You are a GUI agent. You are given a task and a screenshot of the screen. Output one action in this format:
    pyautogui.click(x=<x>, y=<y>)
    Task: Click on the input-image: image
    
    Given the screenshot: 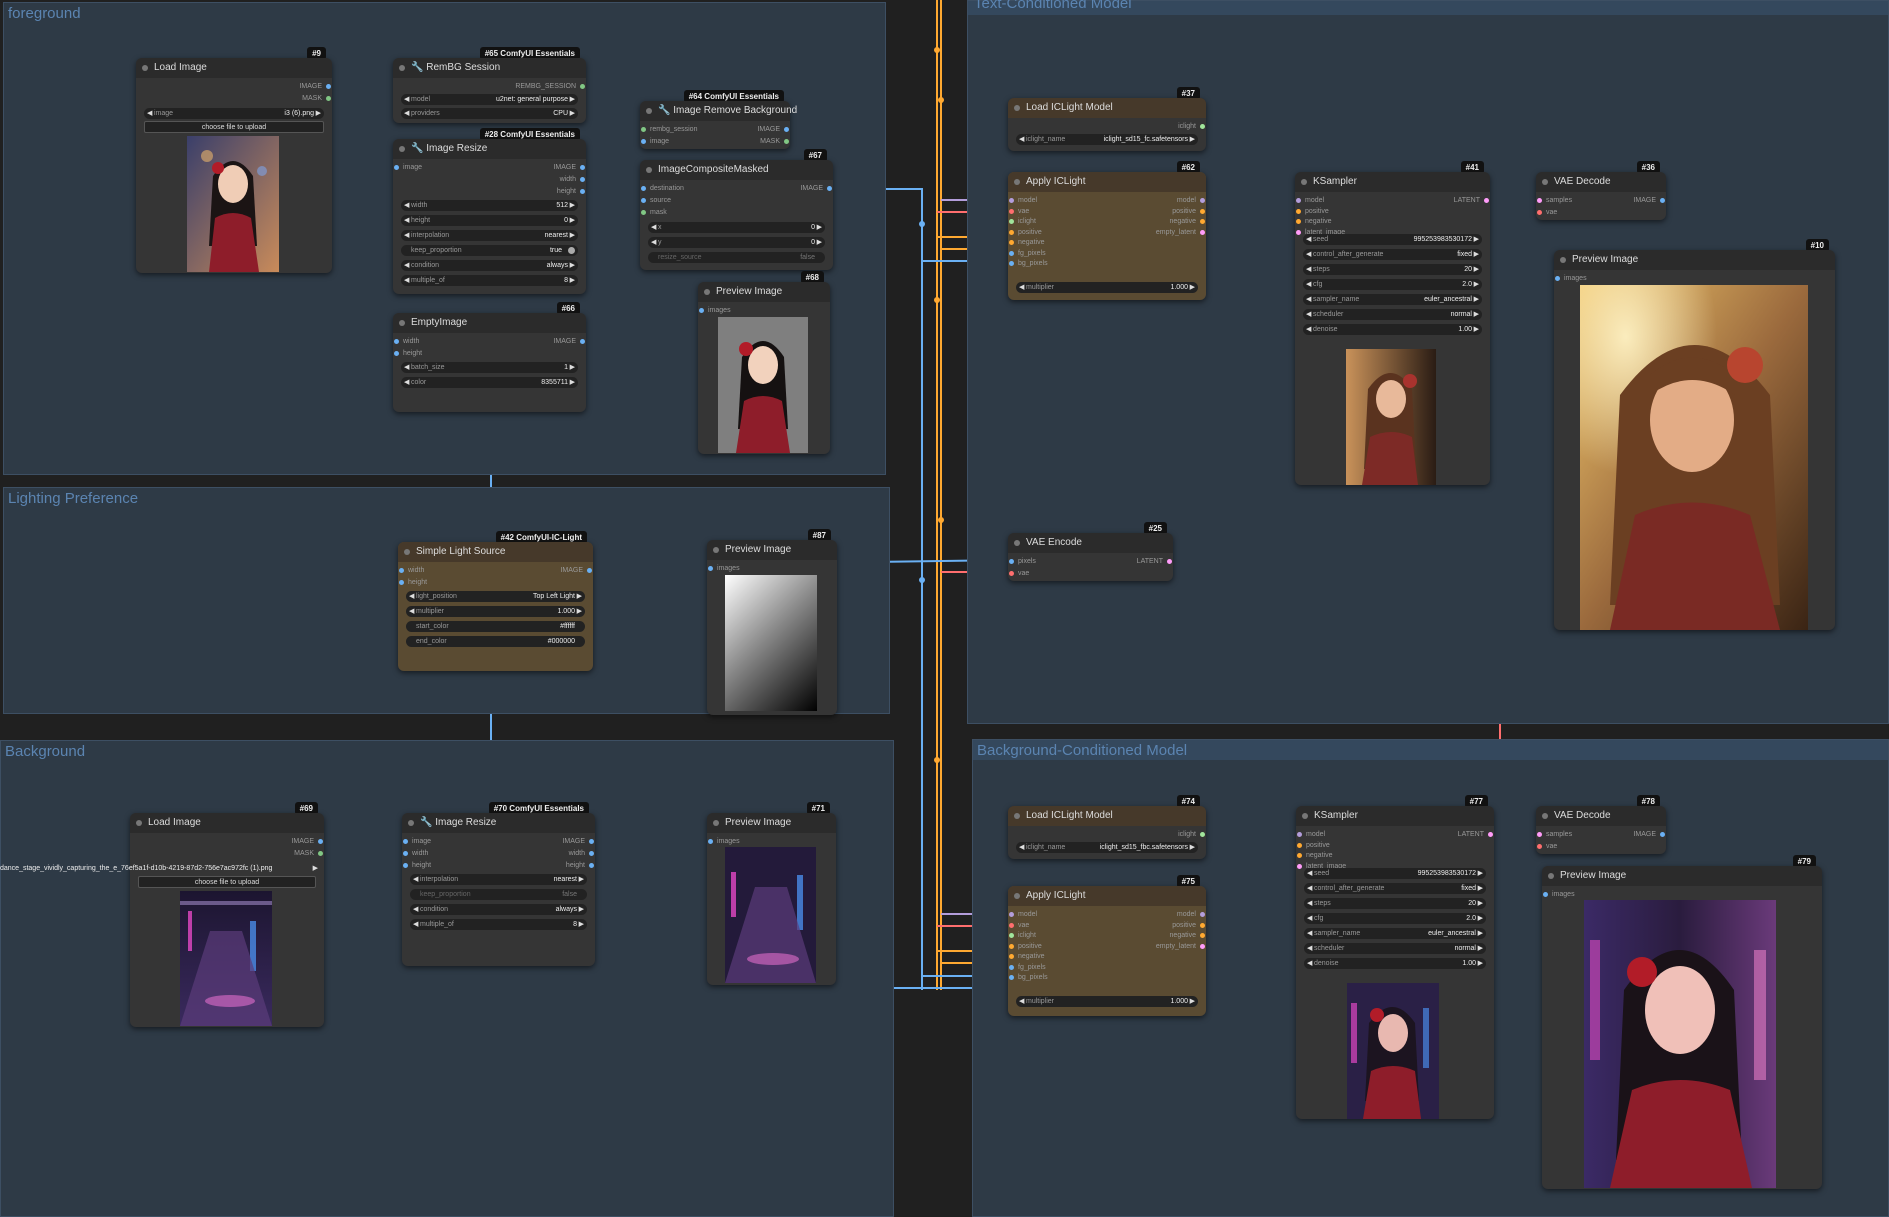 What is the action you would take?
    pyautogui.click(x=408, y=168)
    